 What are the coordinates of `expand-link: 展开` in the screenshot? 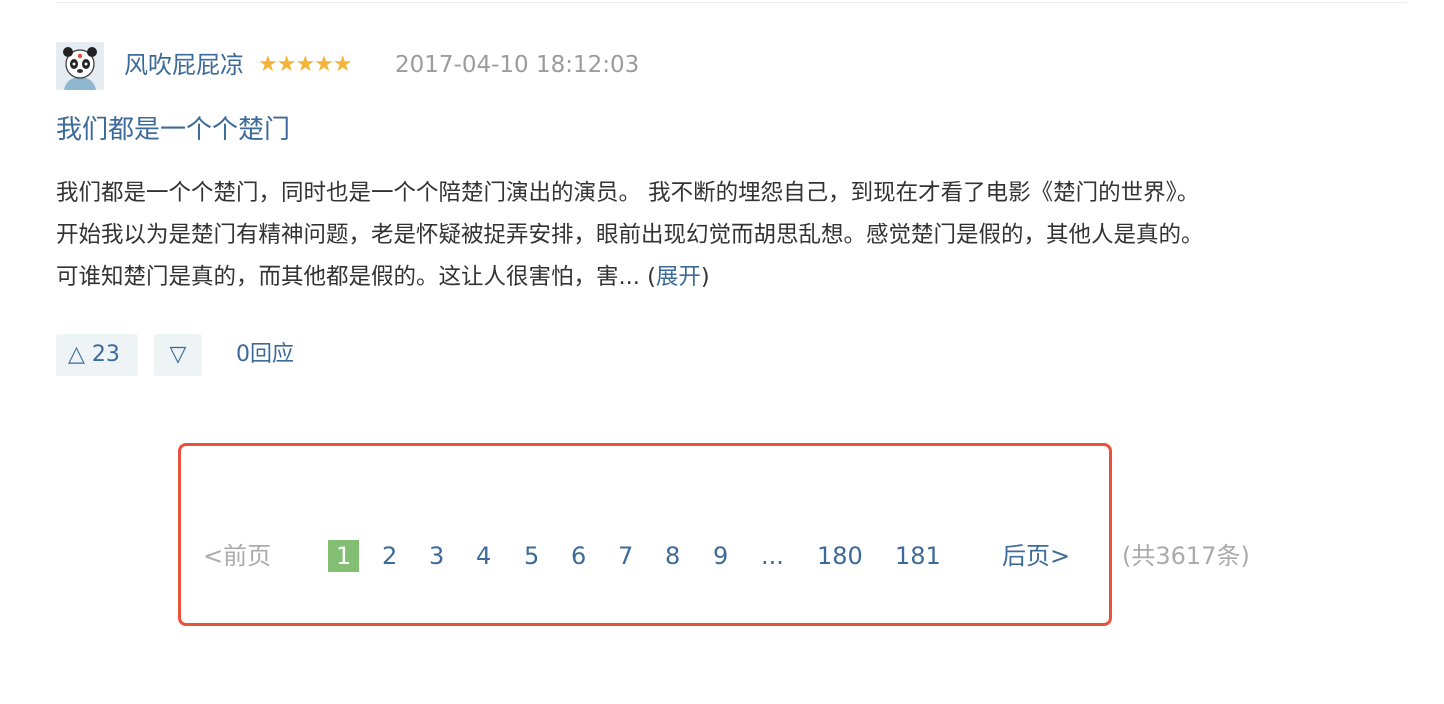 It's located at (678, 277).